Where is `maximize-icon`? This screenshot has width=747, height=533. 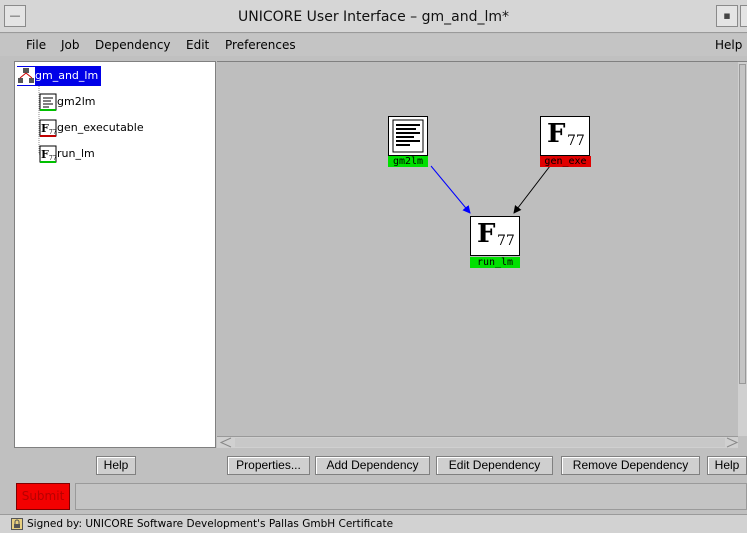 maximize-icon is located at coordinates (743, 16).